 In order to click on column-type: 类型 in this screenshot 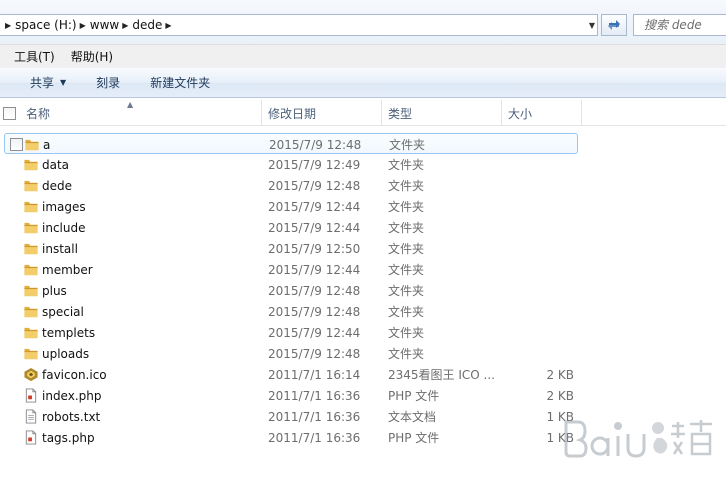, I will do `click(442, 113)`.